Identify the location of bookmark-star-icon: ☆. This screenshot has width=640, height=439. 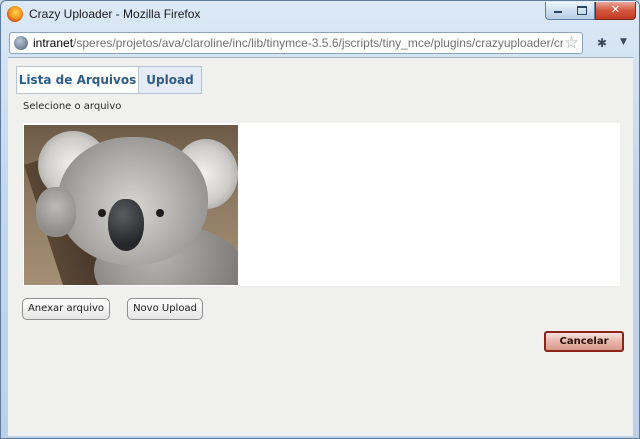
(571, 43).